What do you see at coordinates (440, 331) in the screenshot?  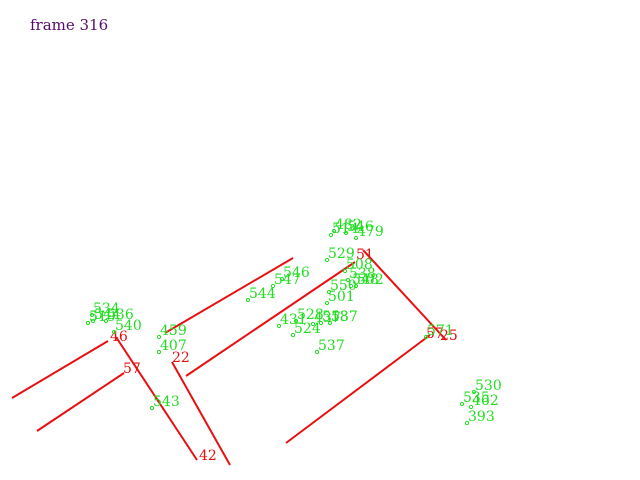 I see `point-label: 571` at bounding box center [440, 331].